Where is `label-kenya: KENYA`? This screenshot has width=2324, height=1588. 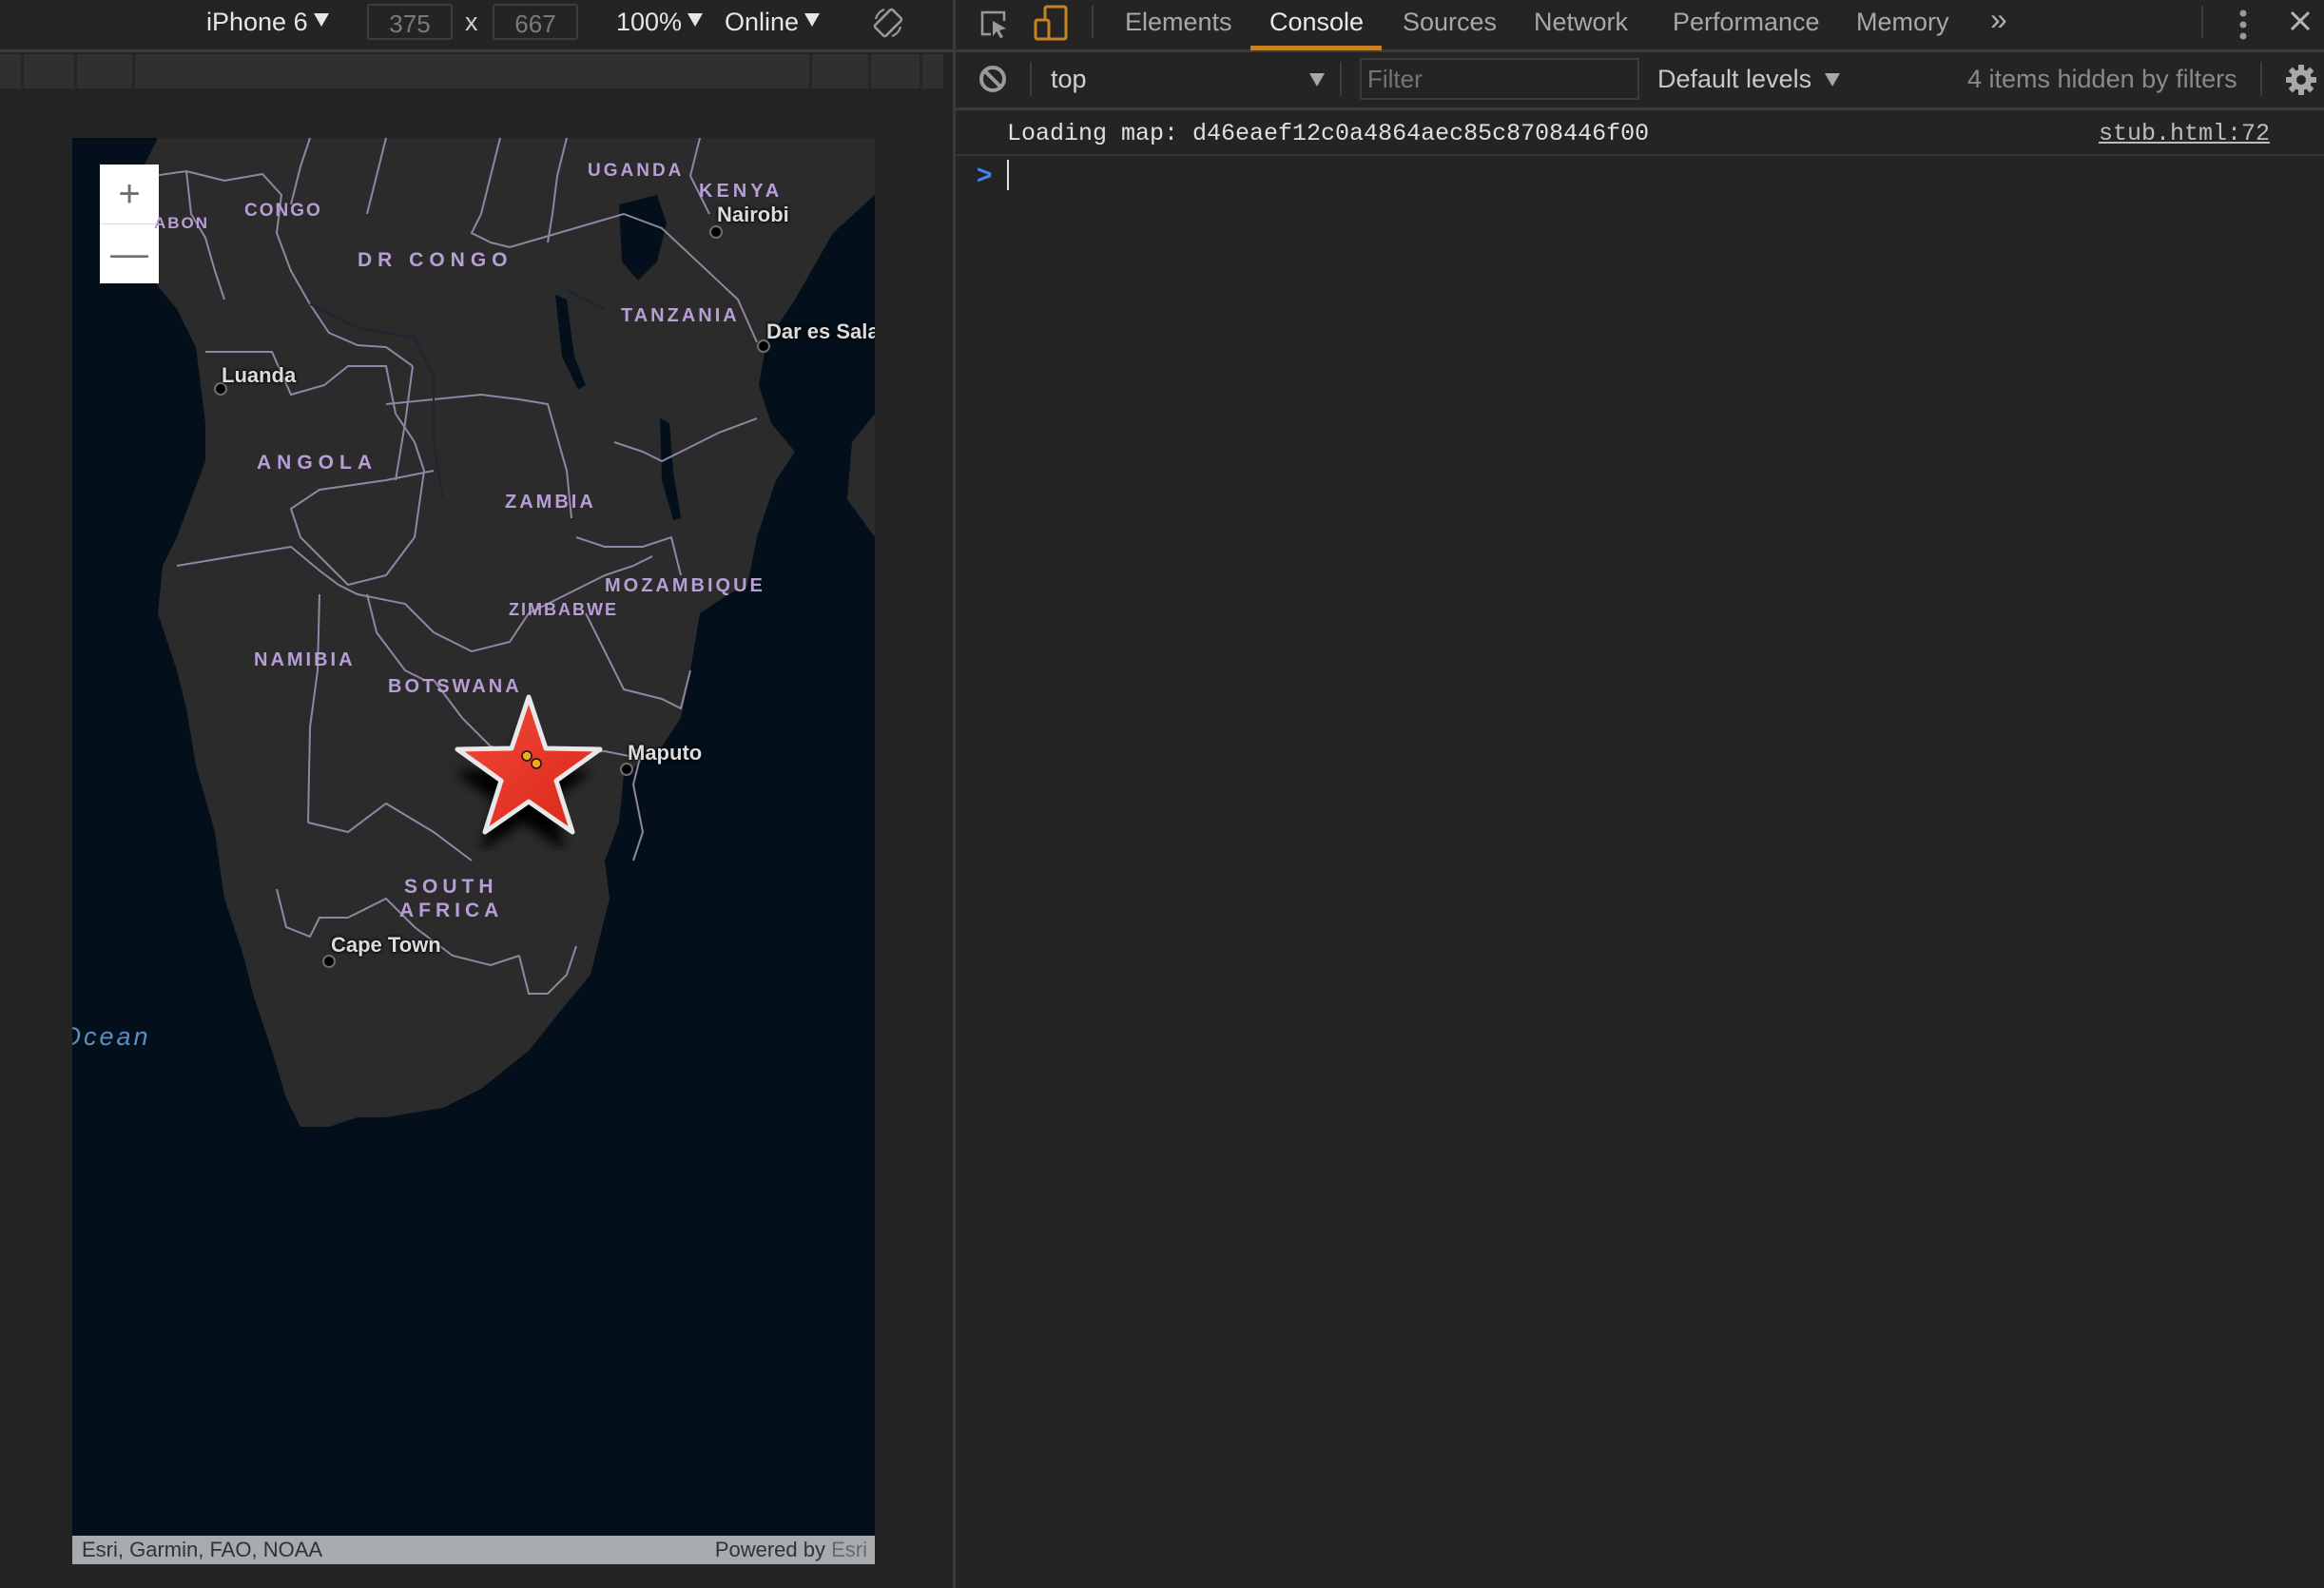
label-kenya: KENYA is located at coordinates (741, 191).